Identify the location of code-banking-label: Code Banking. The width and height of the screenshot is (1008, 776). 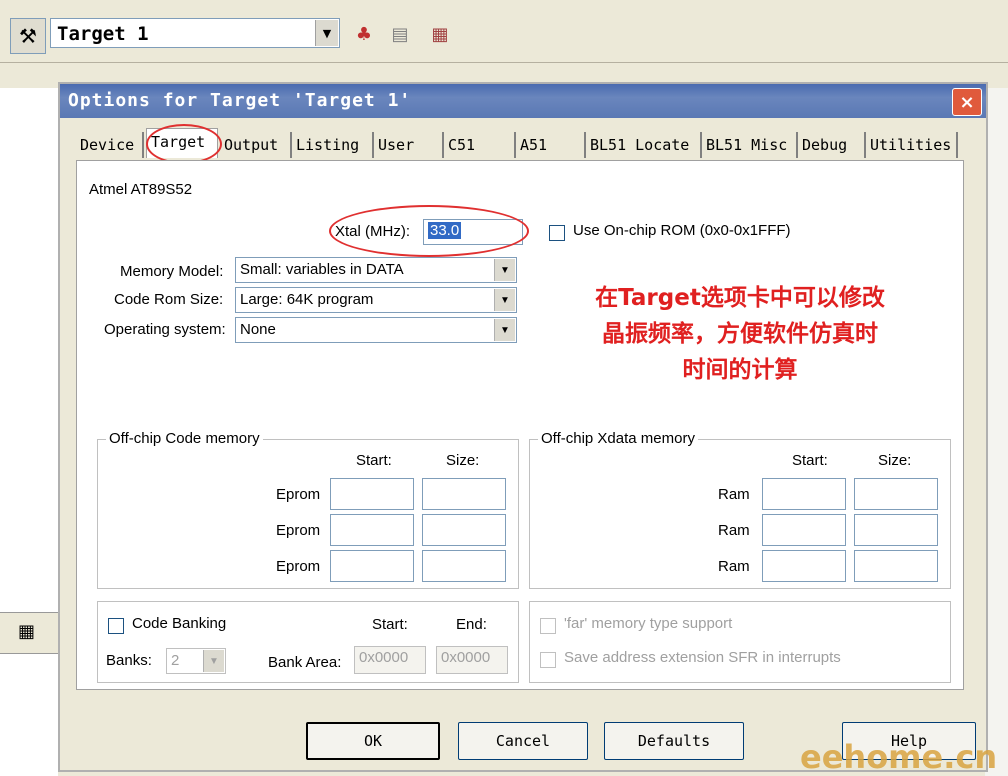
(179, 623).